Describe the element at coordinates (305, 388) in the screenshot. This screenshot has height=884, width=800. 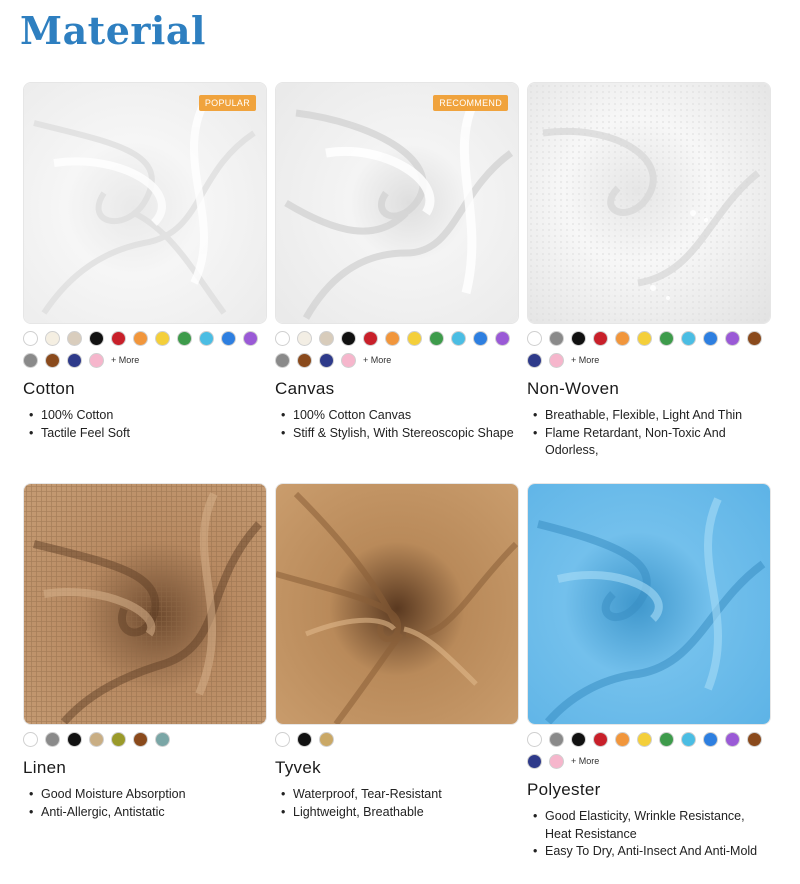
I see `material-name: Canvas` at that location.